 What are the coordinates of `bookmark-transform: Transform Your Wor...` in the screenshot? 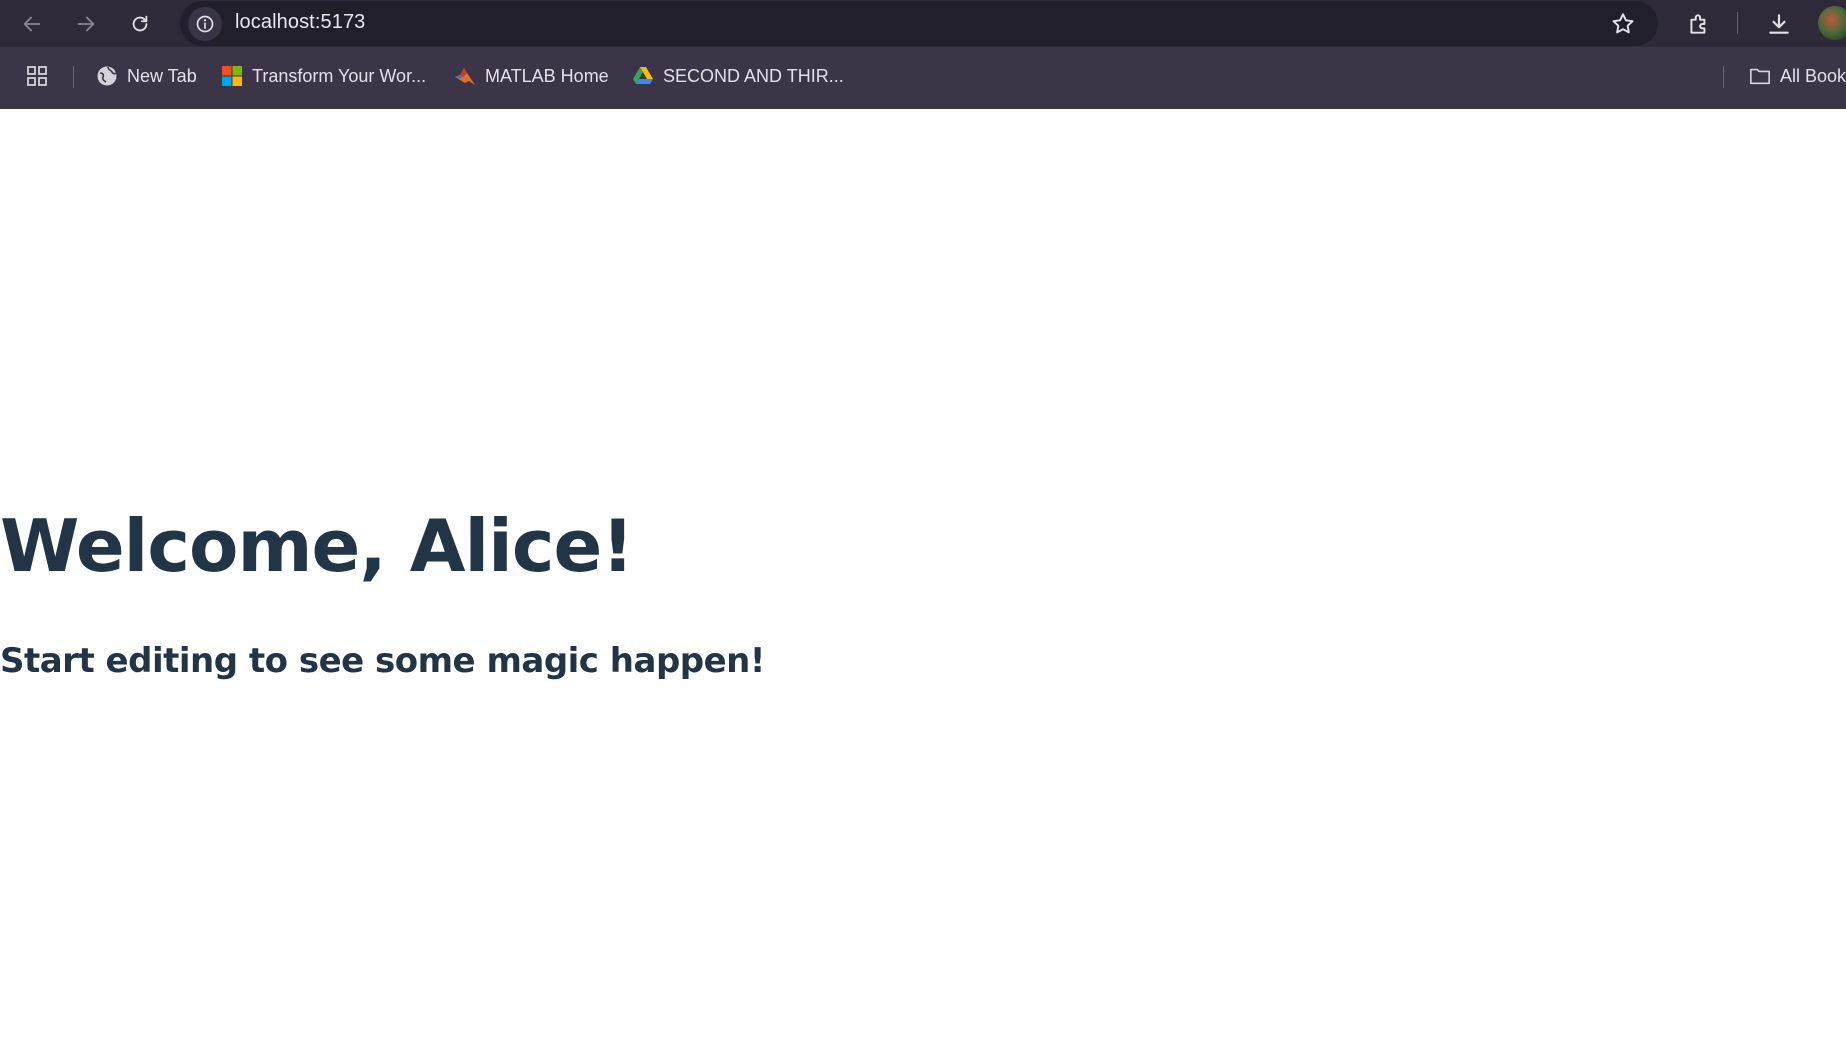 It's located at (323, 76).